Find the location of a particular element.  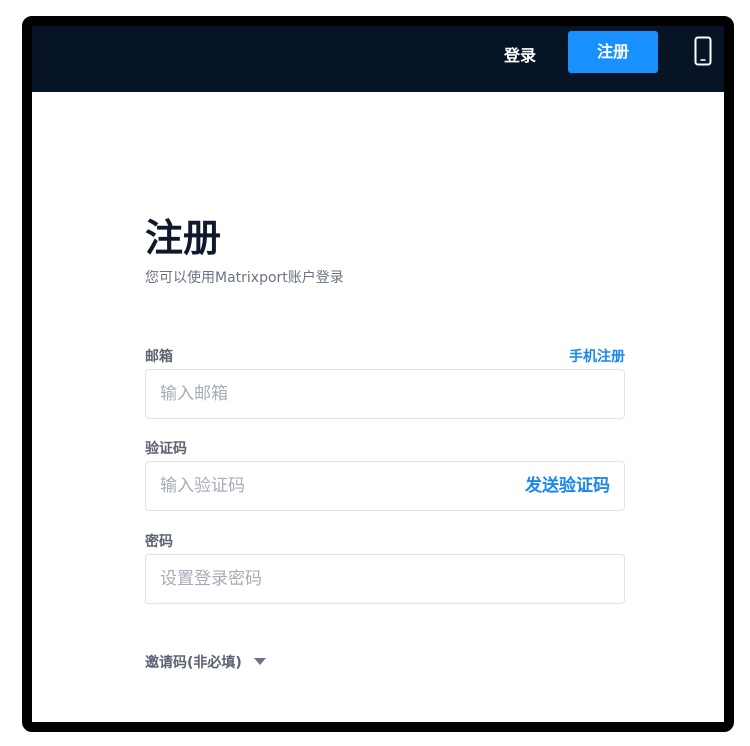

phone-register-link: 手机注册 is located at coordinates (597, 357).